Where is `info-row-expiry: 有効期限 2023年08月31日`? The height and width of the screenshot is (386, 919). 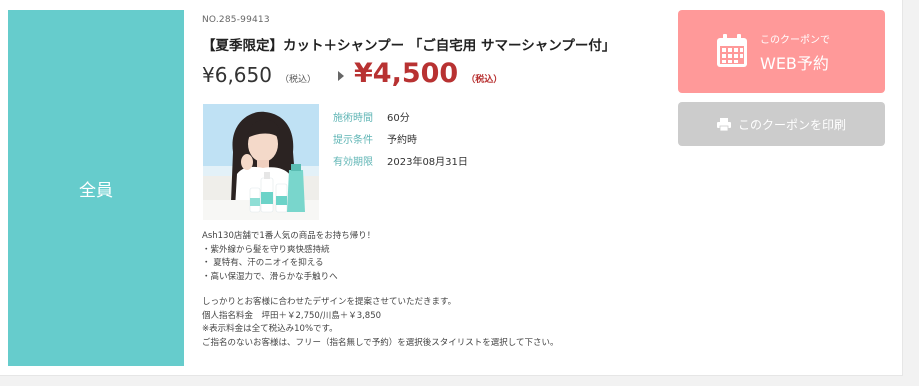
info-row-expiry: 有効期限 2023年08月31日 is located at coordinates (400, 167).